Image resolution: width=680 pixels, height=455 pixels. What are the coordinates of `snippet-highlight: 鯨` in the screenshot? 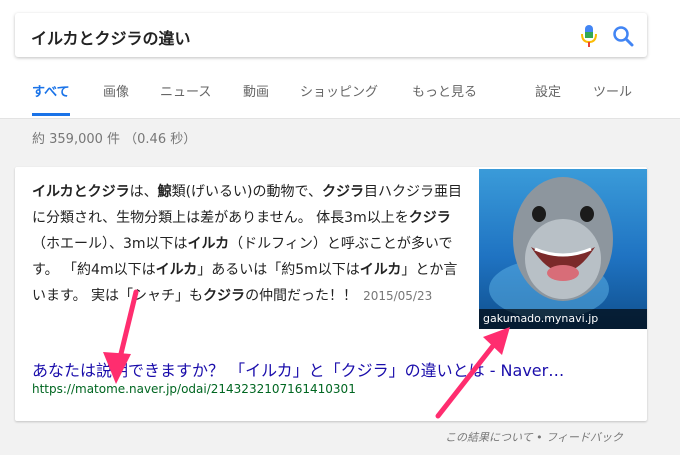 It's located at (164, 192).